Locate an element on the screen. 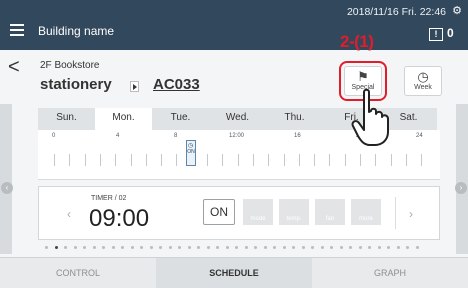 The image size is (468, 288). temp-option: temp. is located at coordinates (294, 212).